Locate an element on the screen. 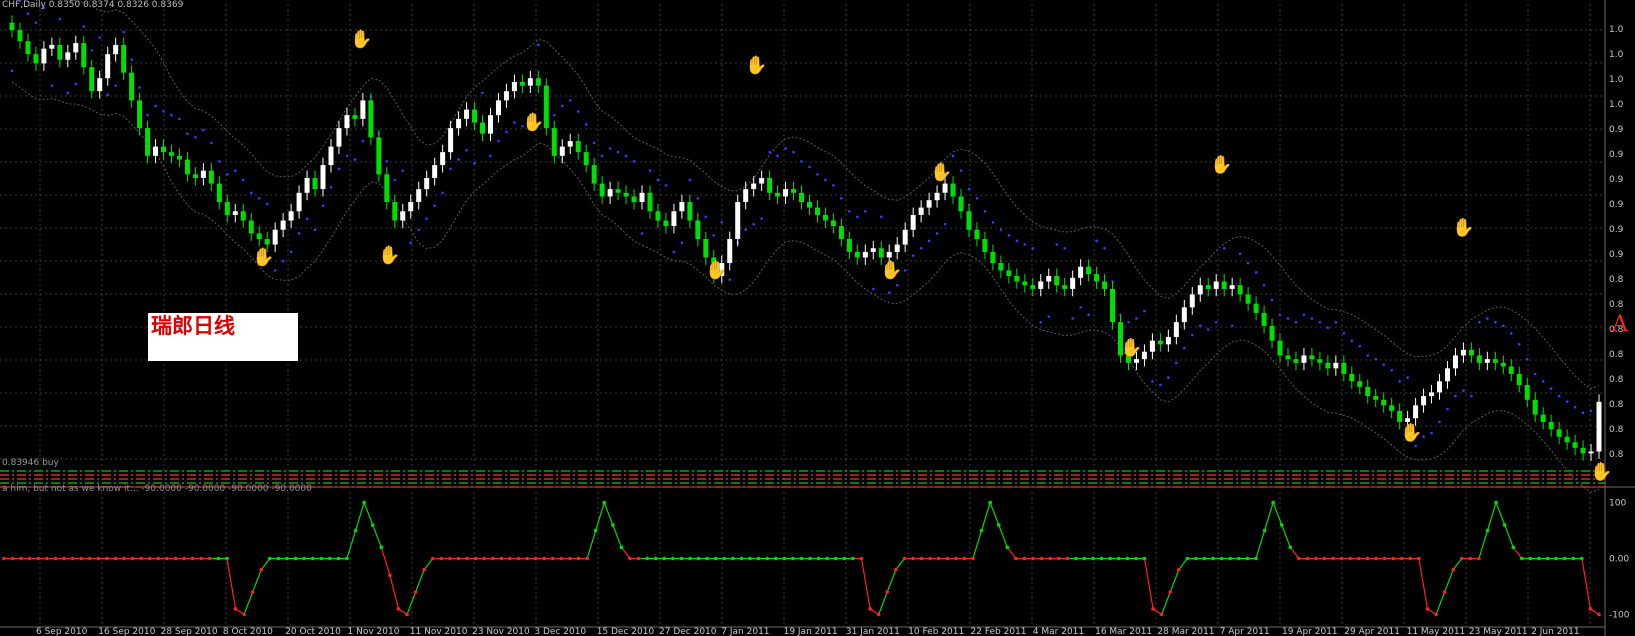 This screenshot has height=636, width=1635. date-tick-label: 1 Nov 2010 is located at coordinates (374, 631).